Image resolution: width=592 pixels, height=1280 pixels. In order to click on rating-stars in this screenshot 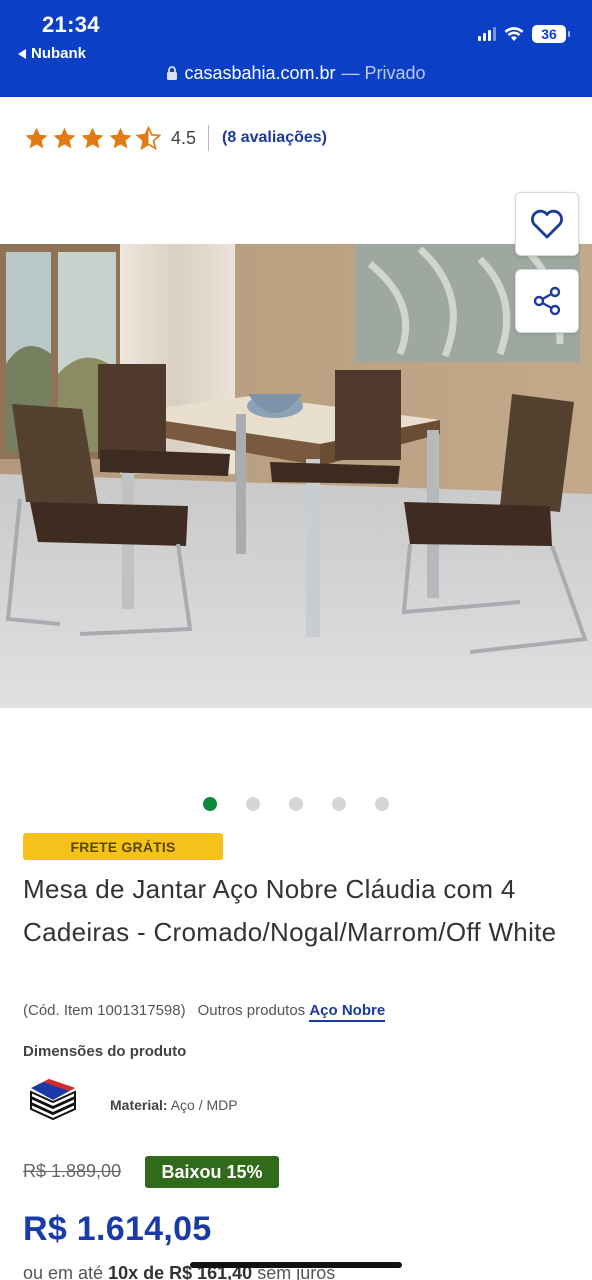, I will do `click(92, 138)`.